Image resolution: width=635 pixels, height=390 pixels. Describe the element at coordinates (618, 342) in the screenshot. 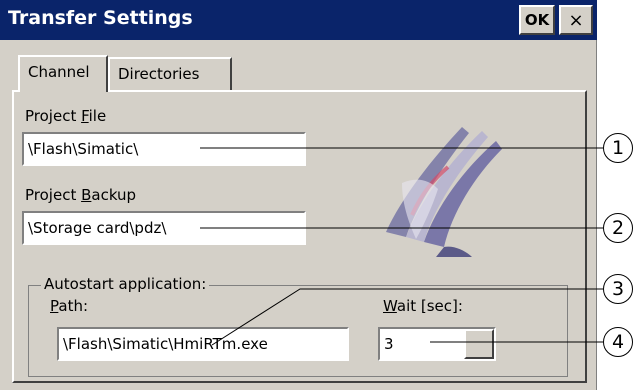

I see `callout-4: 4` at that location.